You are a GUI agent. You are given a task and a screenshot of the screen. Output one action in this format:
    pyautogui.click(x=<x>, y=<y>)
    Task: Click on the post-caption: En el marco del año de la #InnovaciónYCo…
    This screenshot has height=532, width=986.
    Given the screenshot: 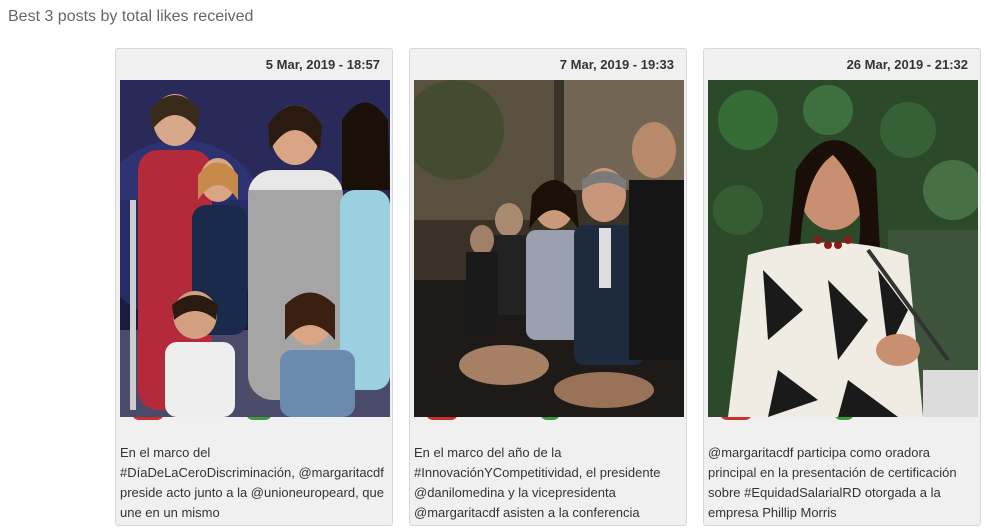 What is the action you would take?
    pyautogui.click(x=537, y=482)
    